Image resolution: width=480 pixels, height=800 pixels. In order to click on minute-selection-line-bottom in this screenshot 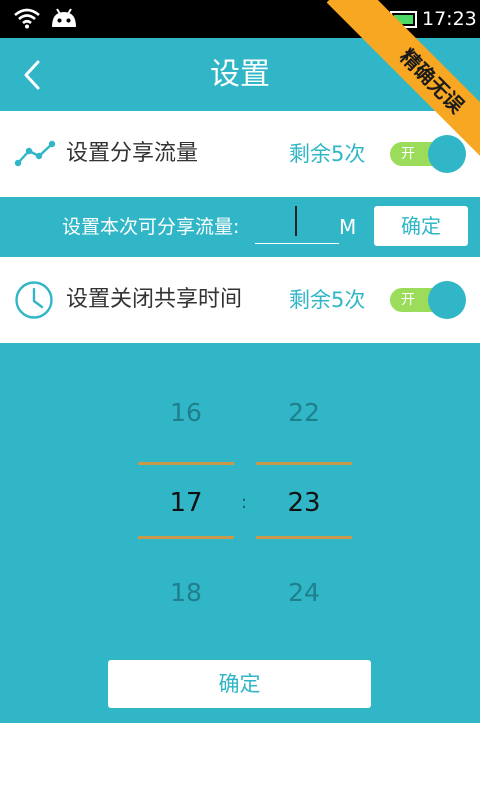, I will do `click(304, 537)`.